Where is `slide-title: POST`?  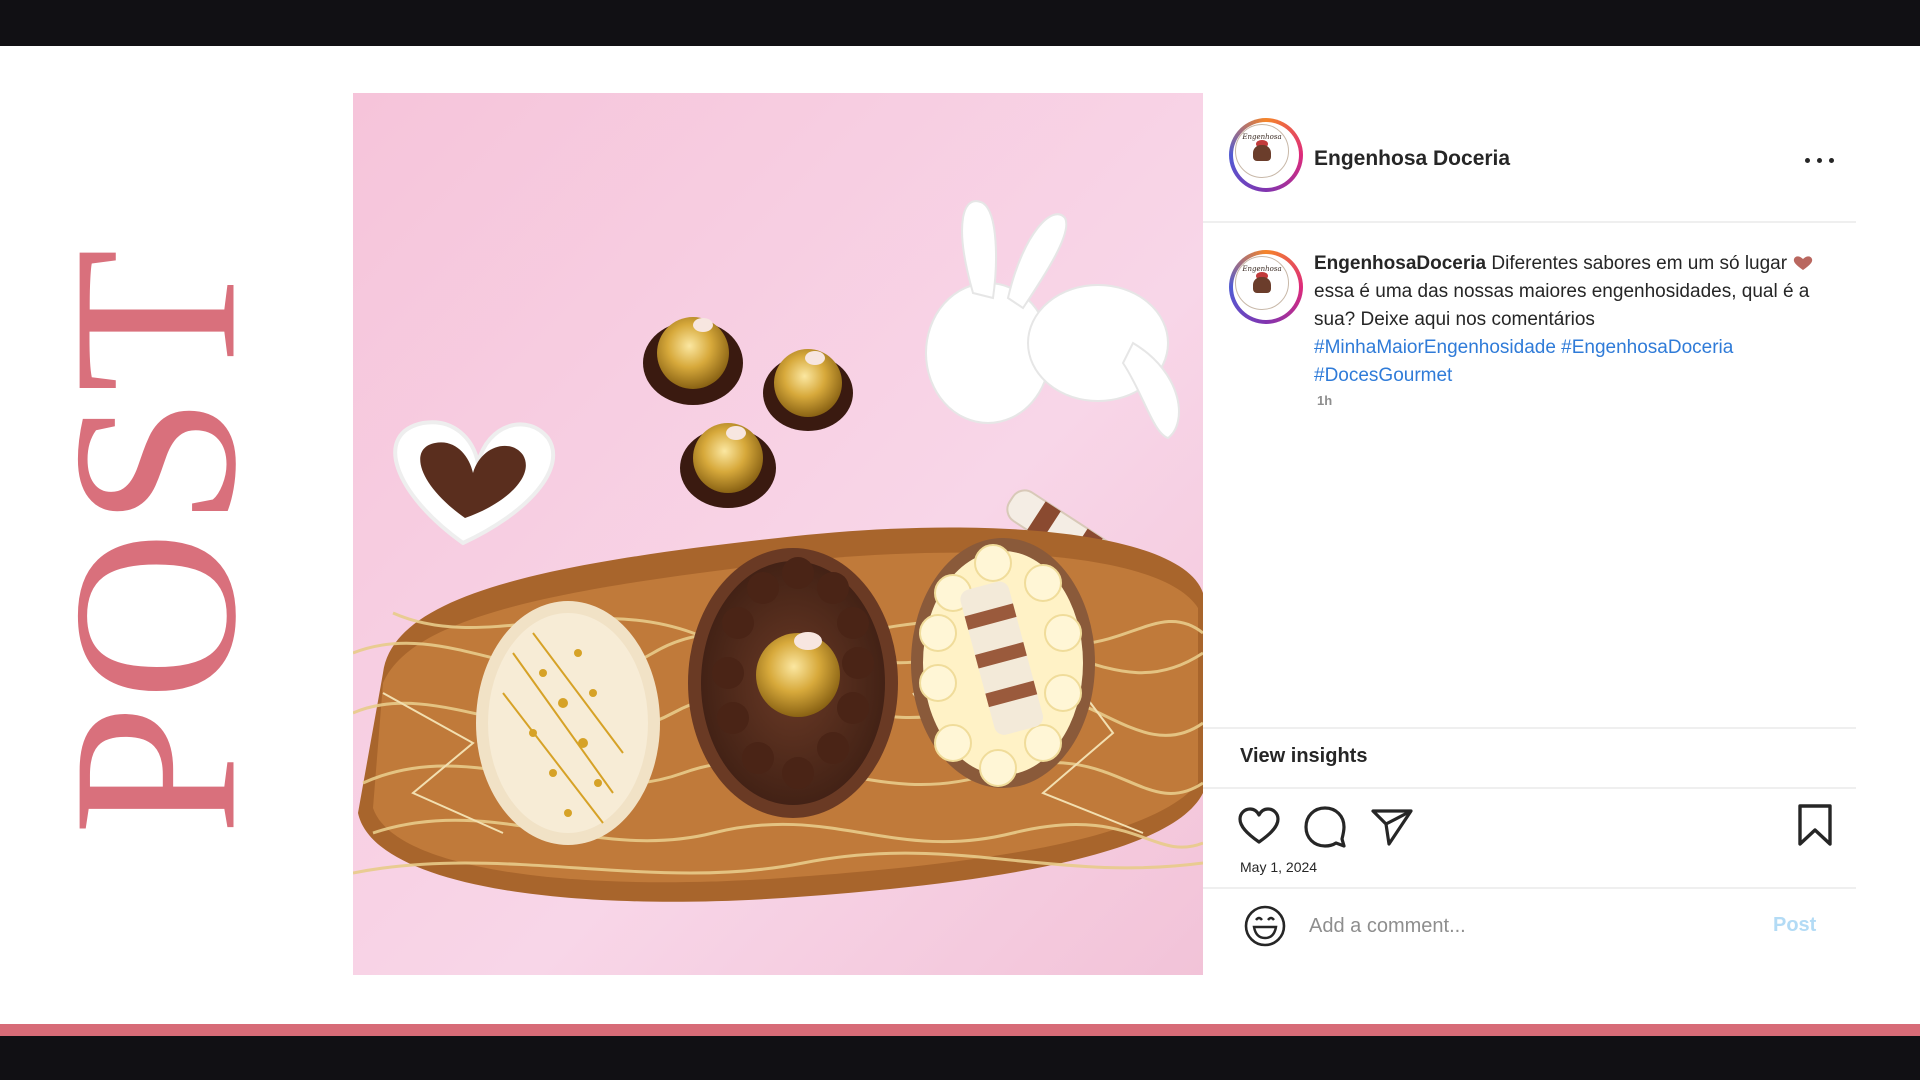
slide-title: POST is located at coordinates (154, 540).